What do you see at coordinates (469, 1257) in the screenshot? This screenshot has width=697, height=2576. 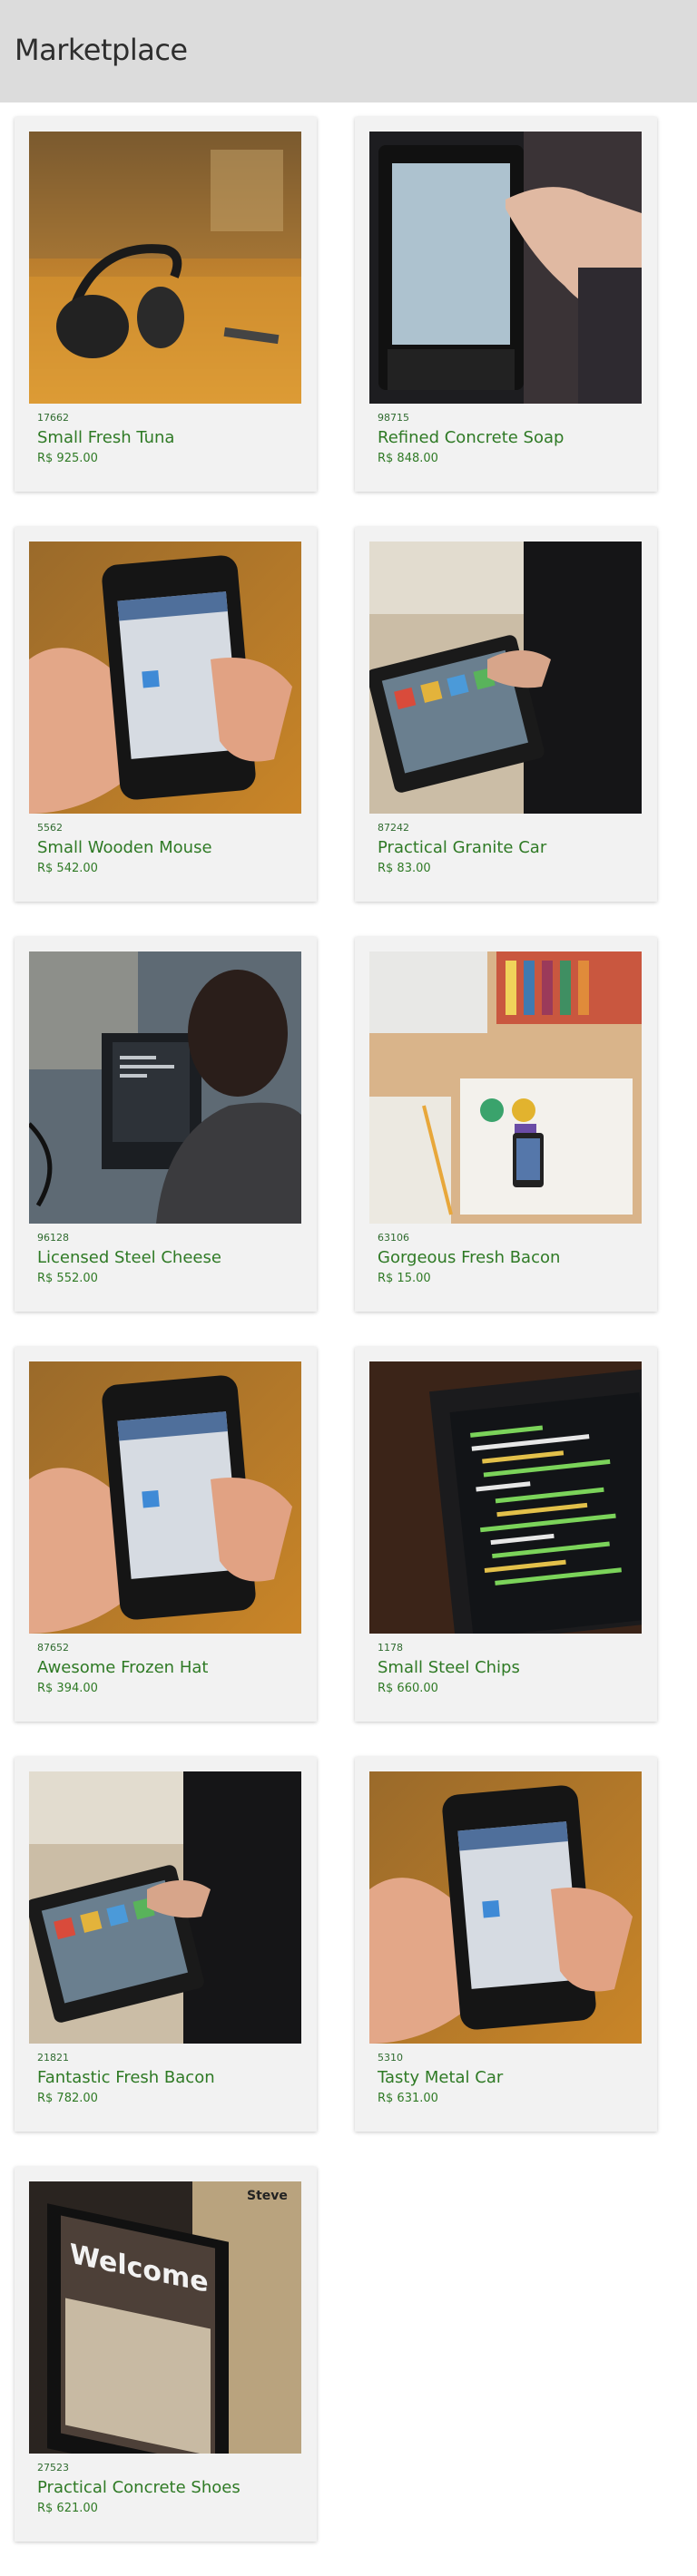 I see `product-name: Gorgeous Fresh Bacon` at bounding box center [469, 1257].